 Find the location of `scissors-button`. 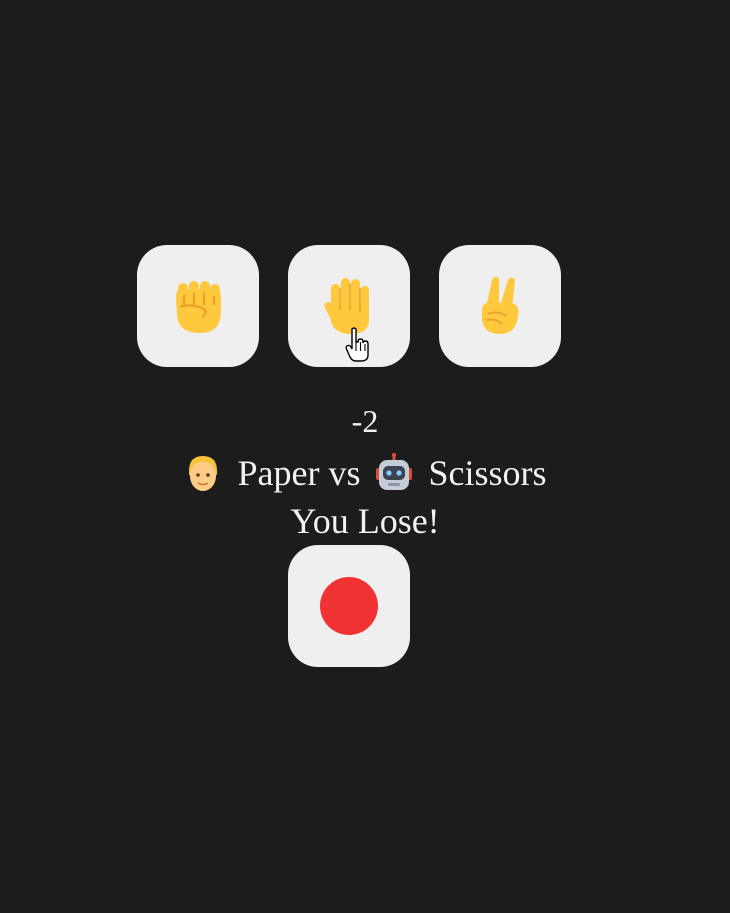

scissors-button is located at coordinates (500, 306).